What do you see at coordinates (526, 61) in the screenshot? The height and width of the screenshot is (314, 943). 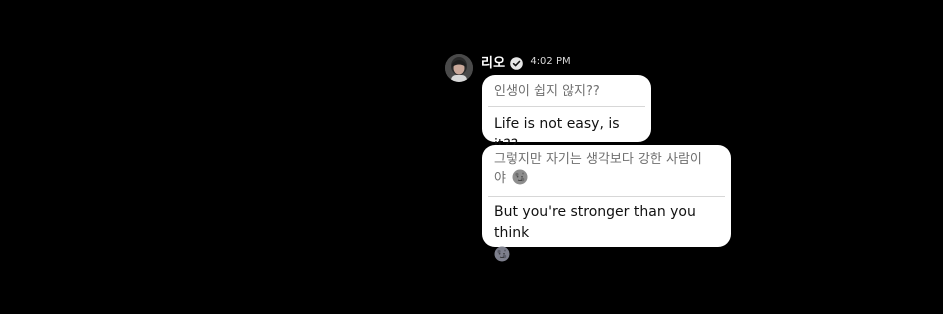 I see `message-header: 리오 4:02 PM` at bounding box center [526, 61].